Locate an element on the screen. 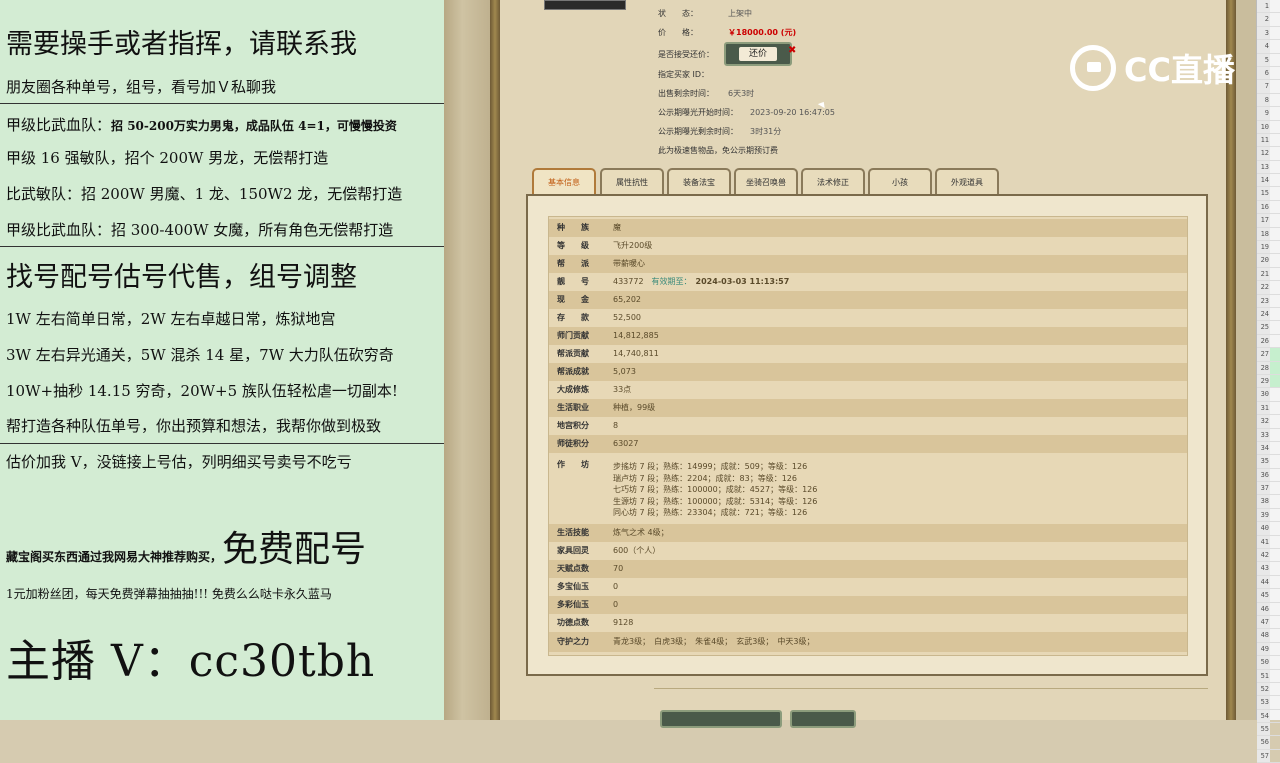 This screenshot has height=763, width=1280. spreadsheet-row: 44 is located at coordinates (1268, 582).